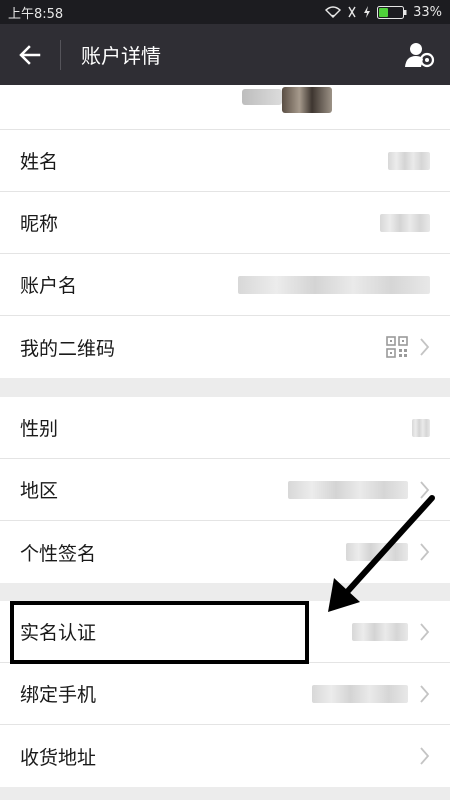  What do you see at coordinates (225, 161) in the screenshot?
I see `row-name: 姓名` at bounding box center [225, 161].